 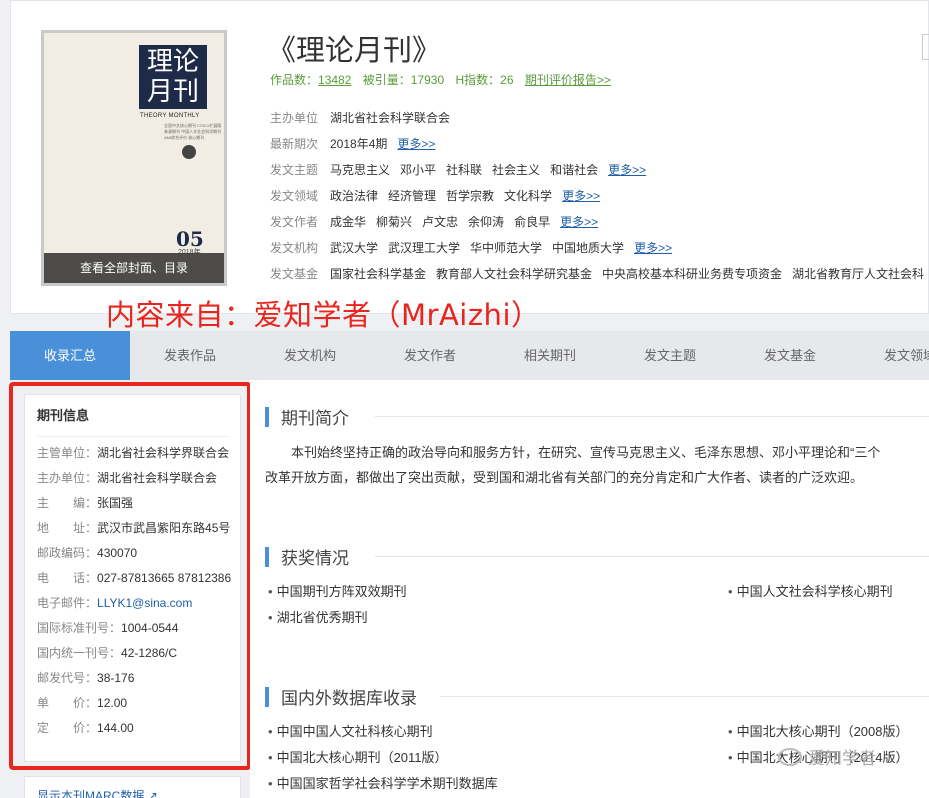 What do you see at coordinates (360, 170) in the screenshot?
I see `meta-value: 马克思主义` at bounding box center [360, 170].